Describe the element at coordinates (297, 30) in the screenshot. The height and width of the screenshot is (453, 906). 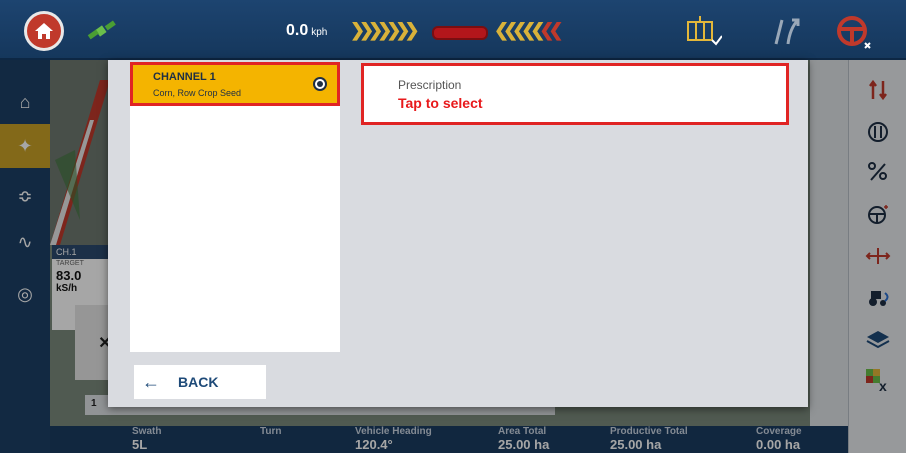
I see `speed-value: 0.0` at that location.